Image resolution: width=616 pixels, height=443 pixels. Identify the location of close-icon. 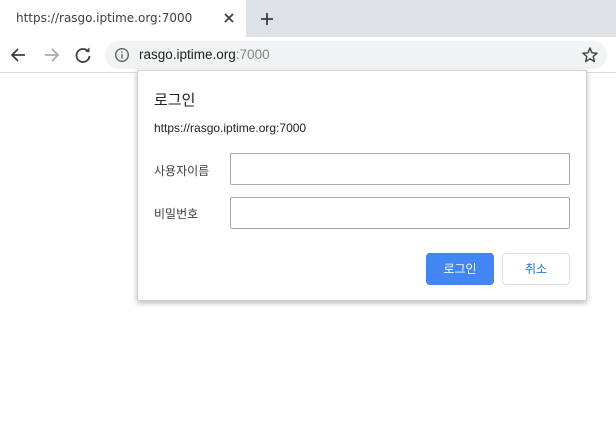
(229, 18).